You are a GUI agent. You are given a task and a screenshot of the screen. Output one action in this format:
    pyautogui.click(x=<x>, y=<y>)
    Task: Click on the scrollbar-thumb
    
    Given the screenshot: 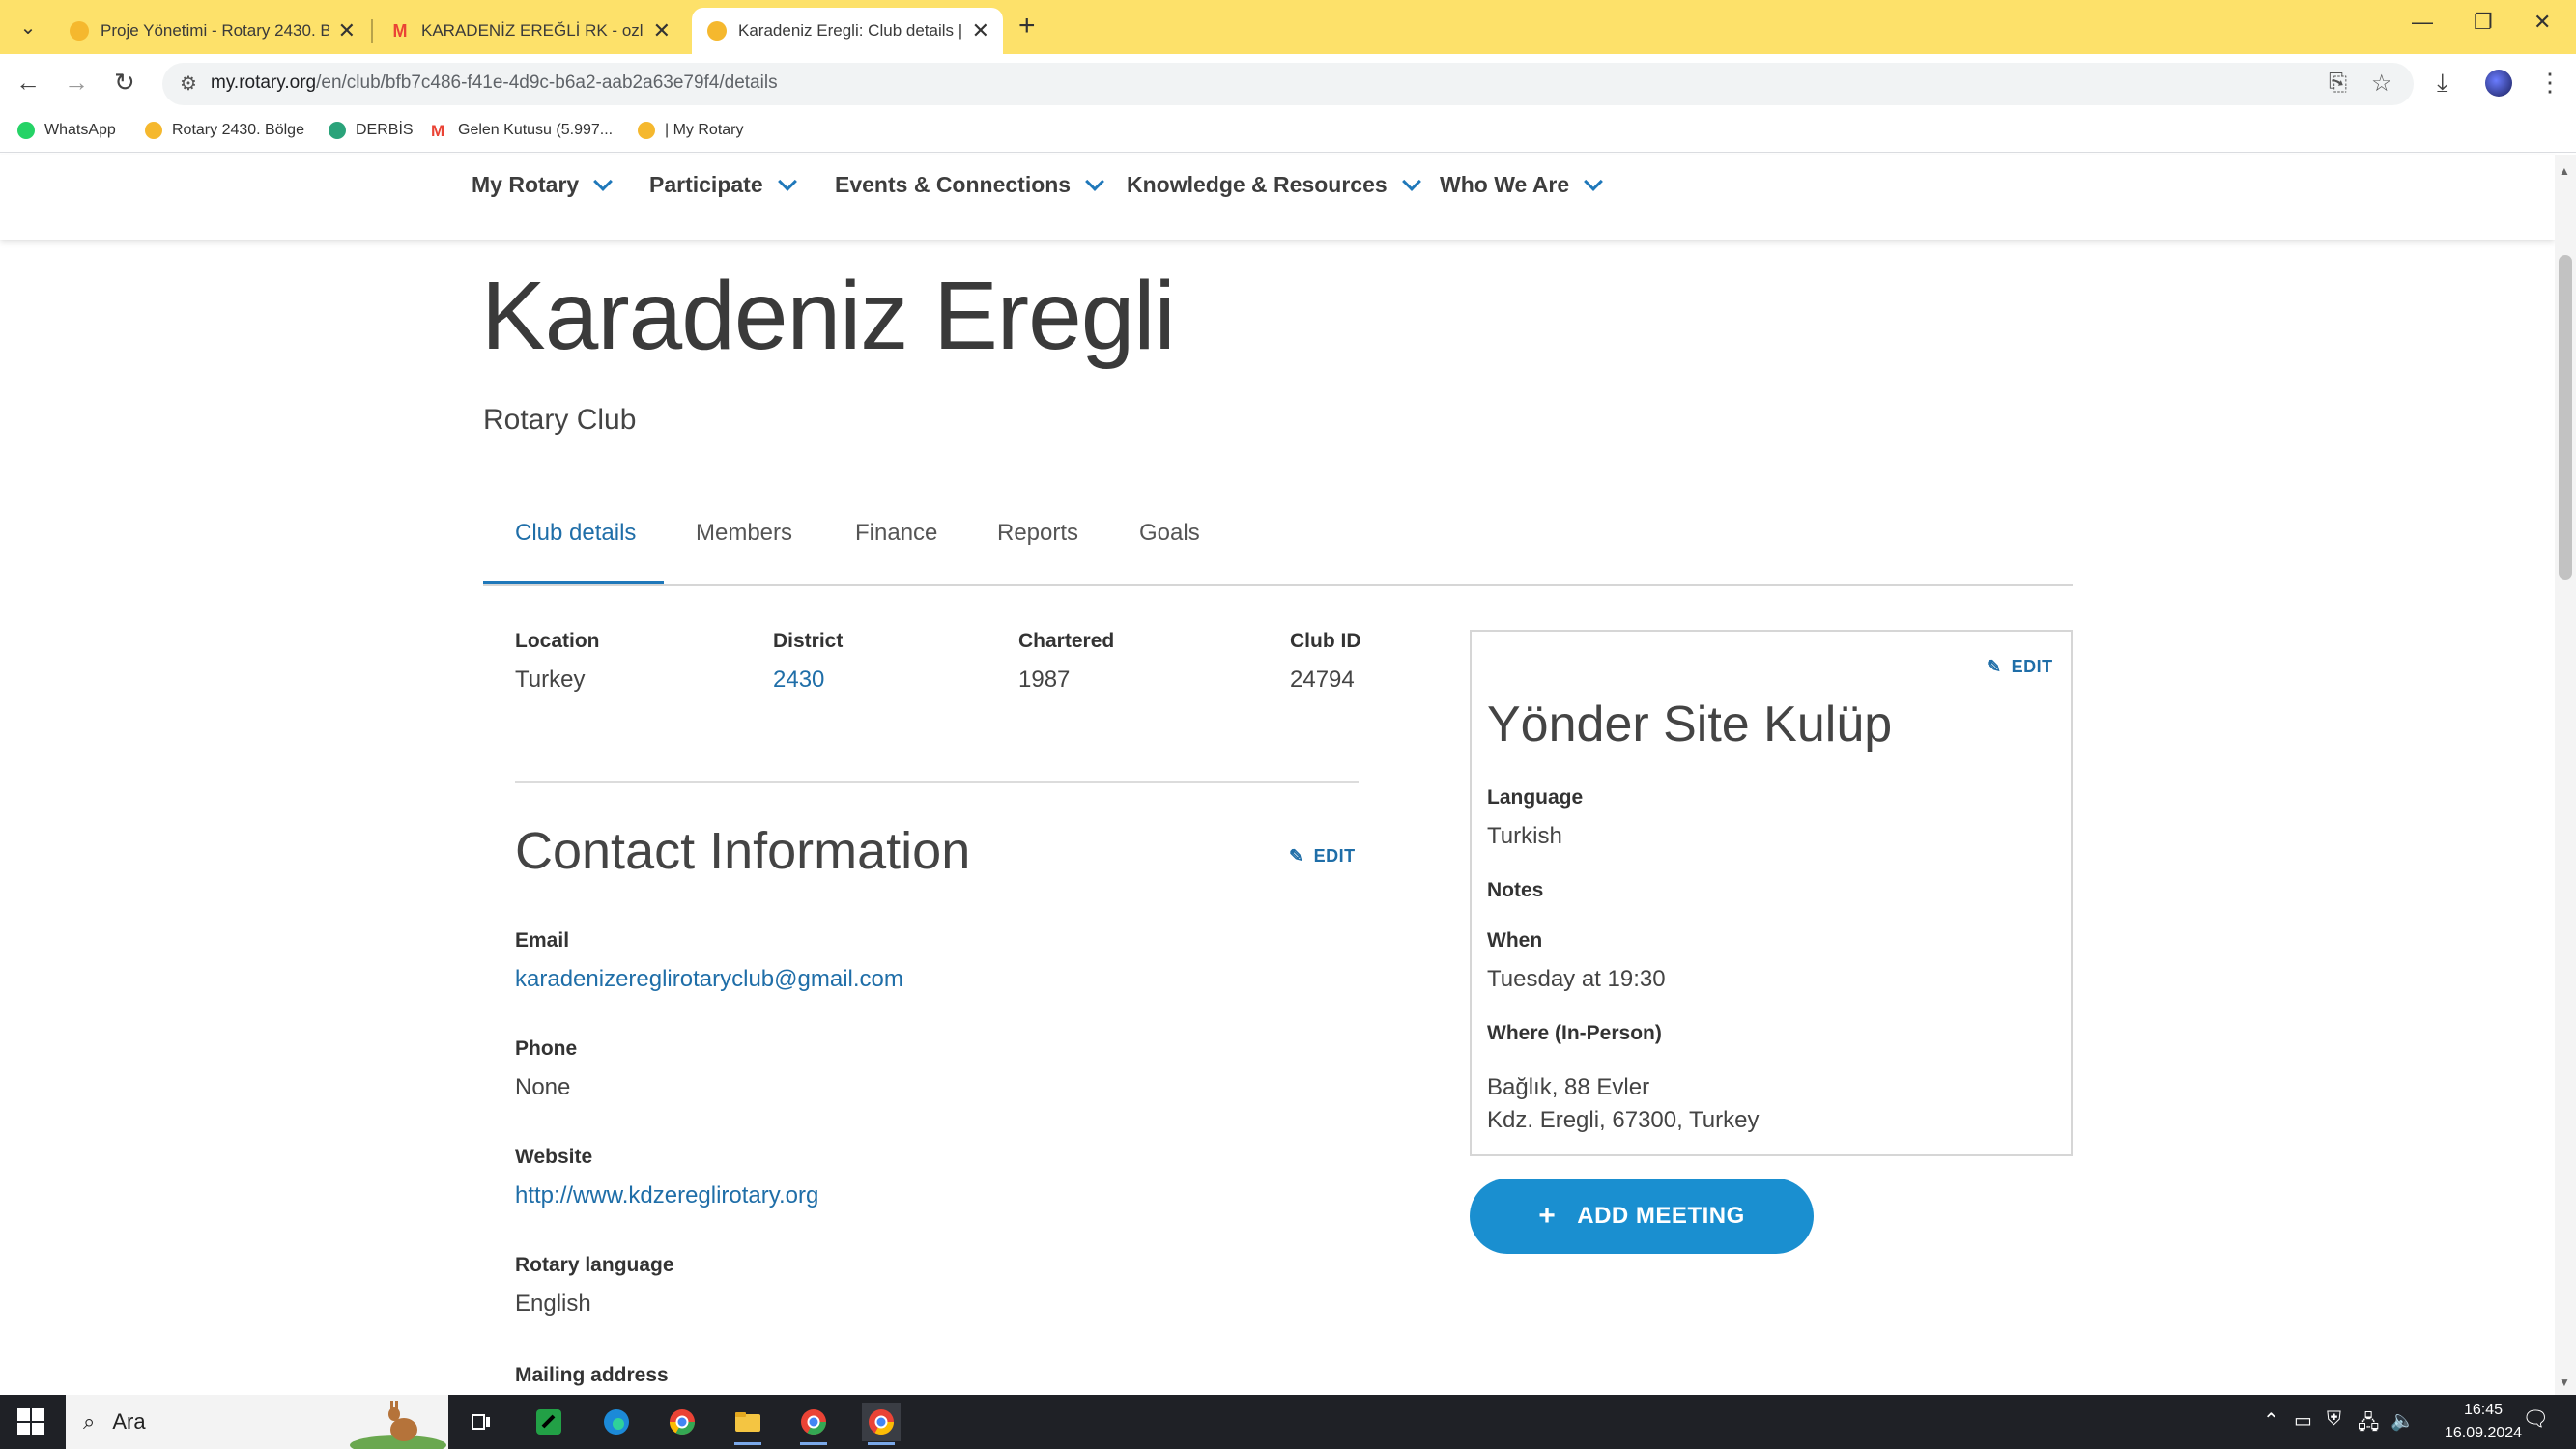 What is the action you would take?
    pyautogui.click(x=2566, y=417)
    